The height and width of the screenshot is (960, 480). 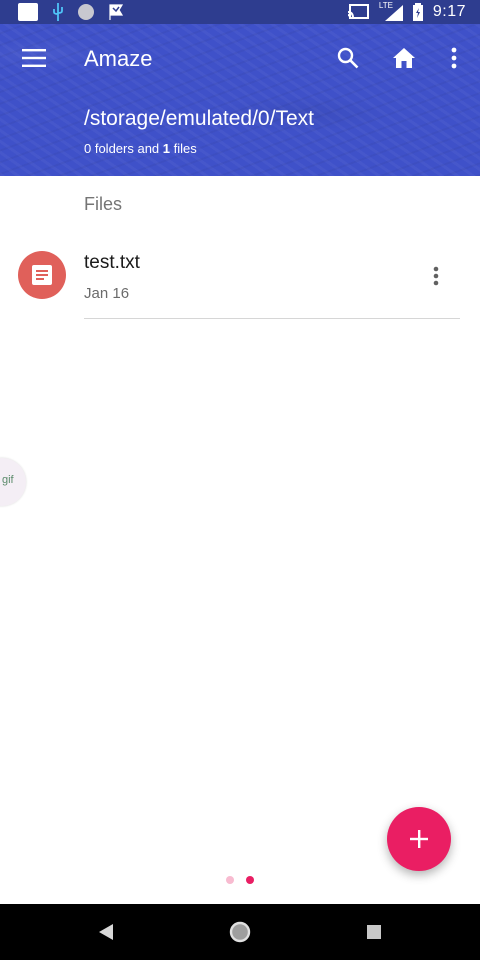 I want to click on usb-icon, so click(x=58, y=12).